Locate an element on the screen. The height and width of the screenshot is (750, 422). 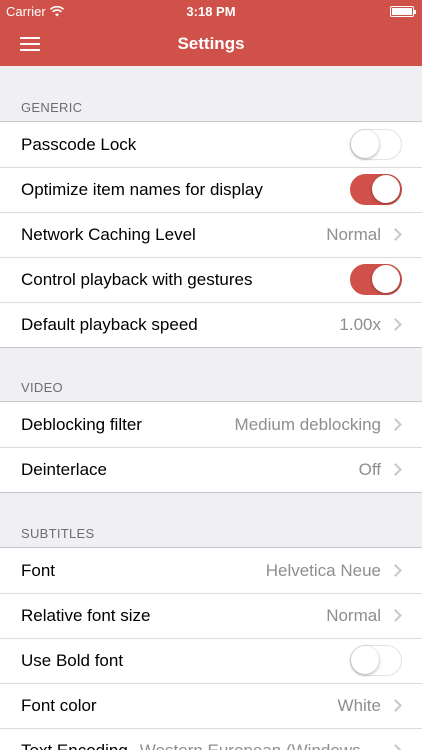
setting-label: Relative font size is located at coordinates (86, 615).